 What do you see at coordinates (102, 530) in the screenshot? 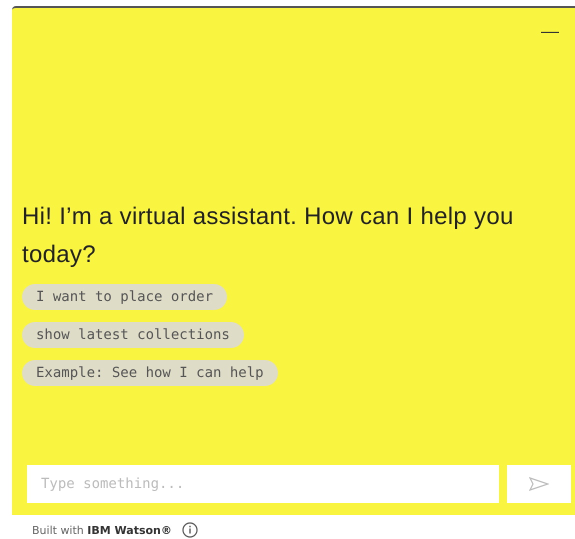
I see `footer-text: Built with IBM Watson®` at bounding box center [102, 530].